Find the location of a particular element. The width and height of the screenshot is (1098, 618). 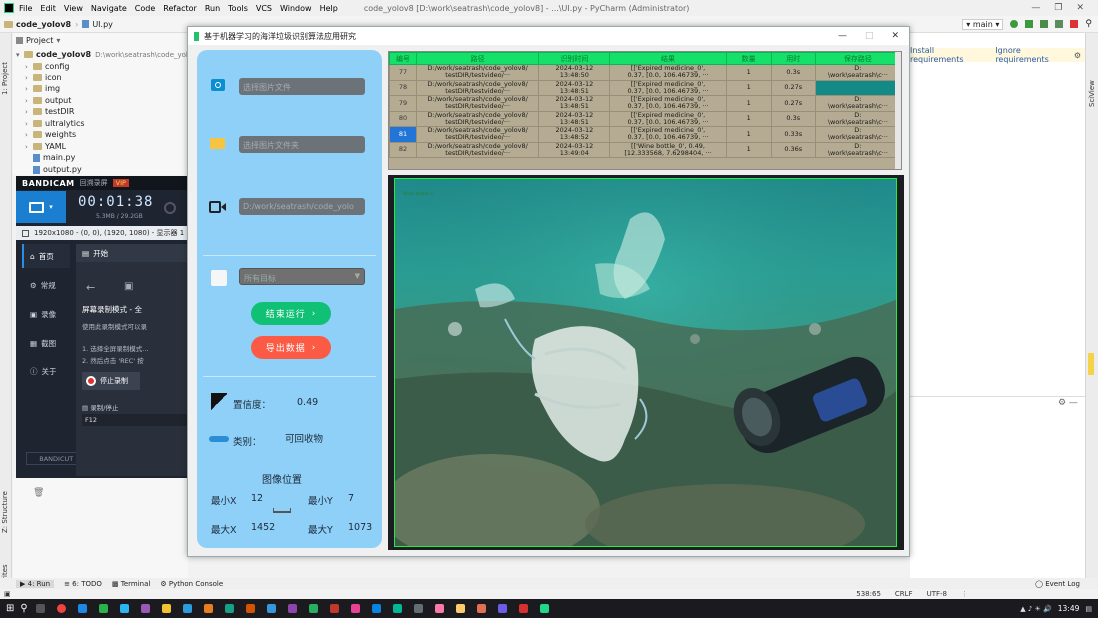

pycharm-taskbar-icon is located at coordinates (544, 608).